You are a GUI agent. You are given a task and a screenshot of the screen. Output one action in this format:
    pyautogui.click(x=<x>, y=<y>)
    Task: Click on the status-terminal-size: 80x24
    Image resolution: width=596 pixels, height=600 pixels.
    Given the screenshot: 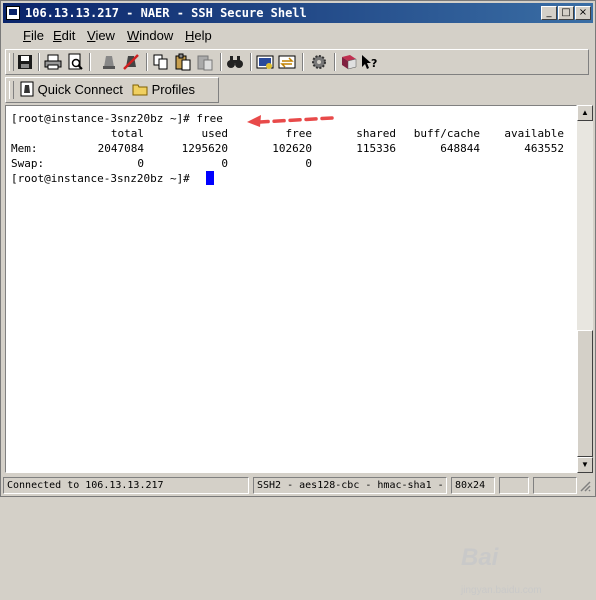 What is the action you would take?
    pyautogui.click(x=473, y=485)
    